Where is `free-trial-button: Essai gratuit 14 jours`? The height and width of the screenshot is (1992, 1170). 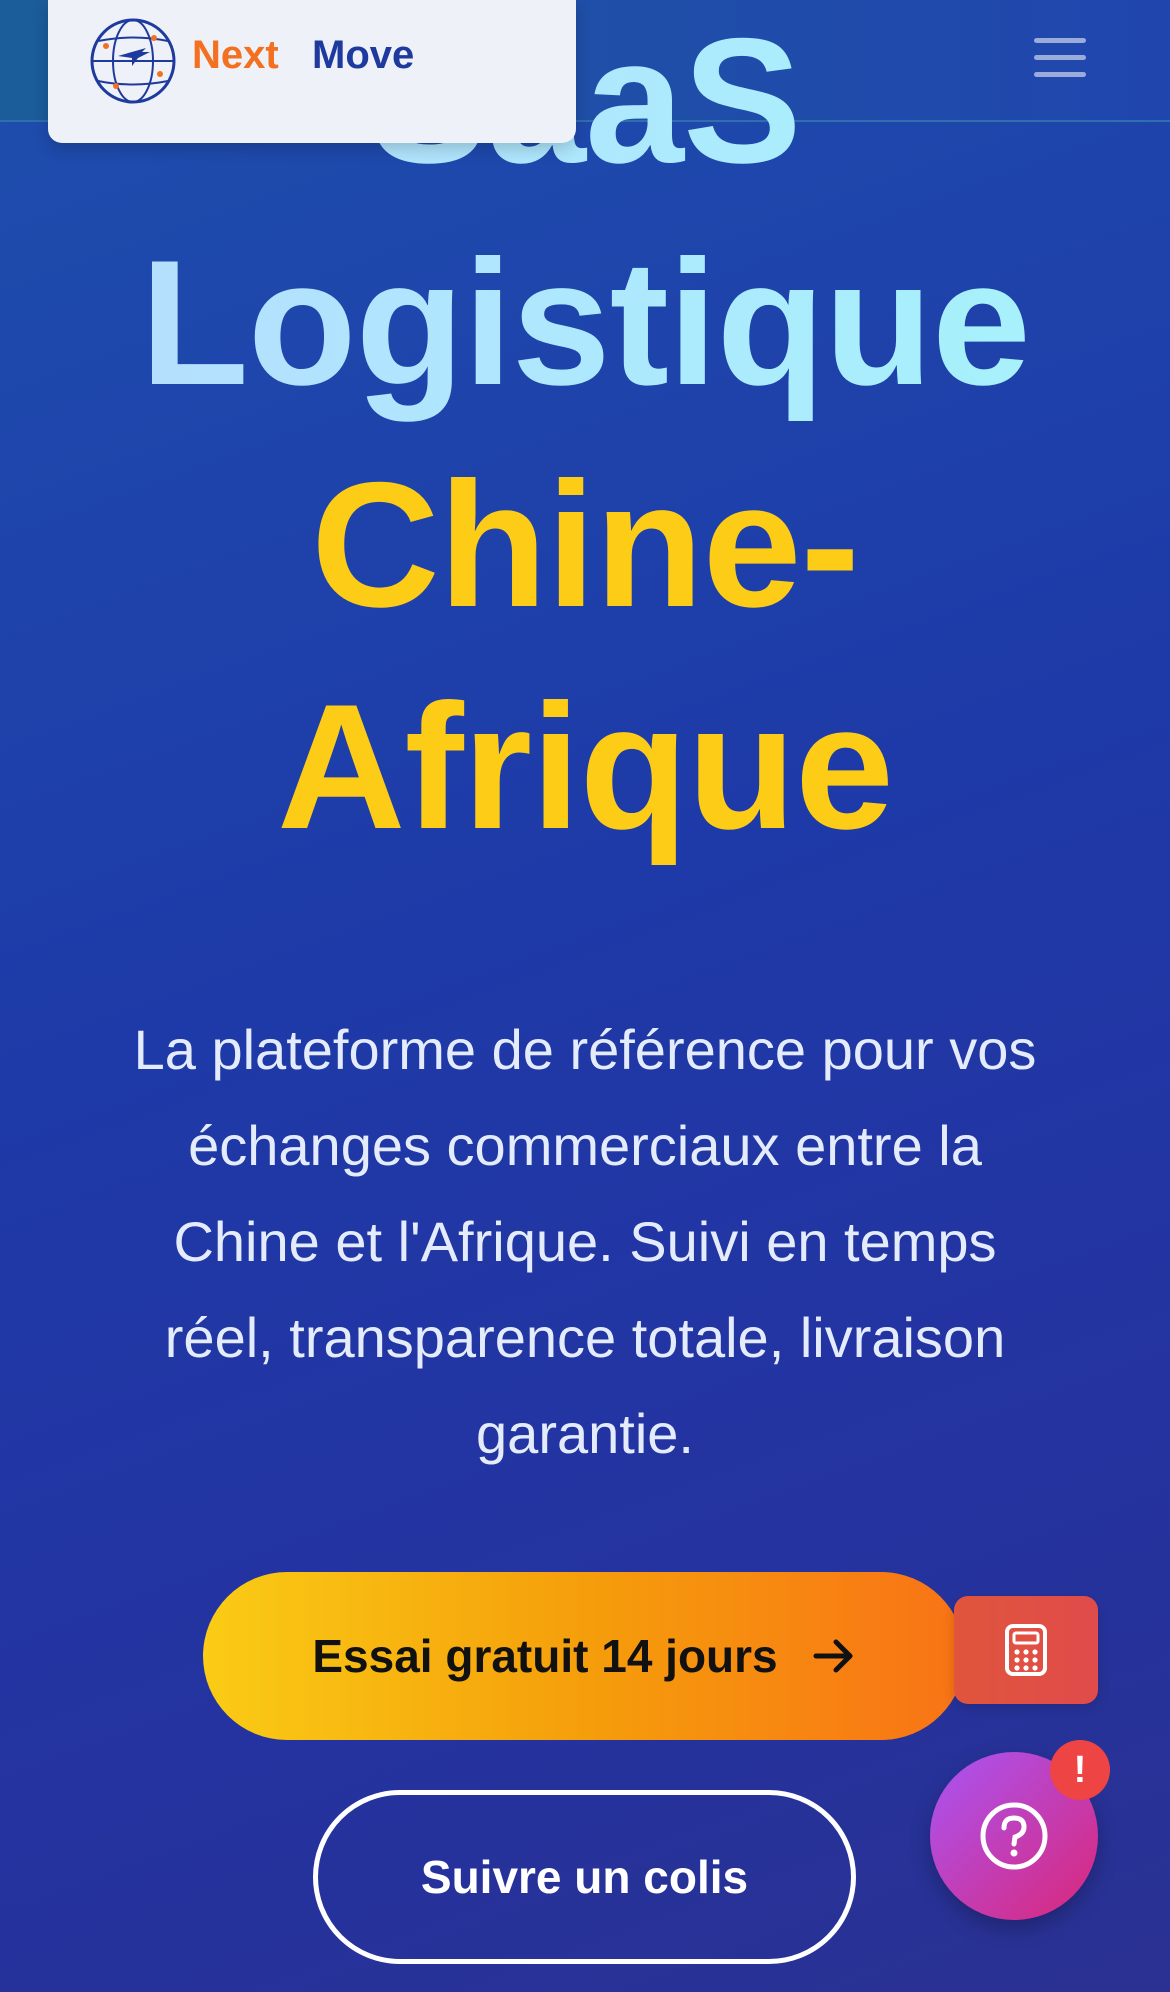 free-trial-button: Essai gratuit 14 jours is located at coordinates (584, 1656).